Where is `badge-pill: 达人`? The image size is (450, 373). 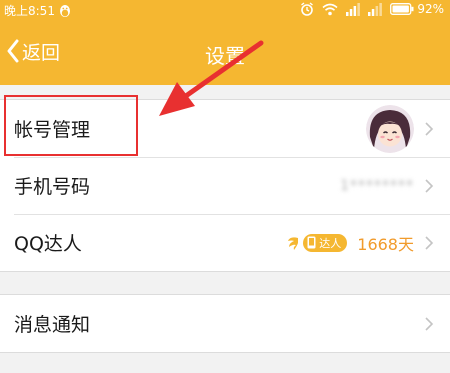 badge-pill: 达人 is located at coordinates (325, 242).